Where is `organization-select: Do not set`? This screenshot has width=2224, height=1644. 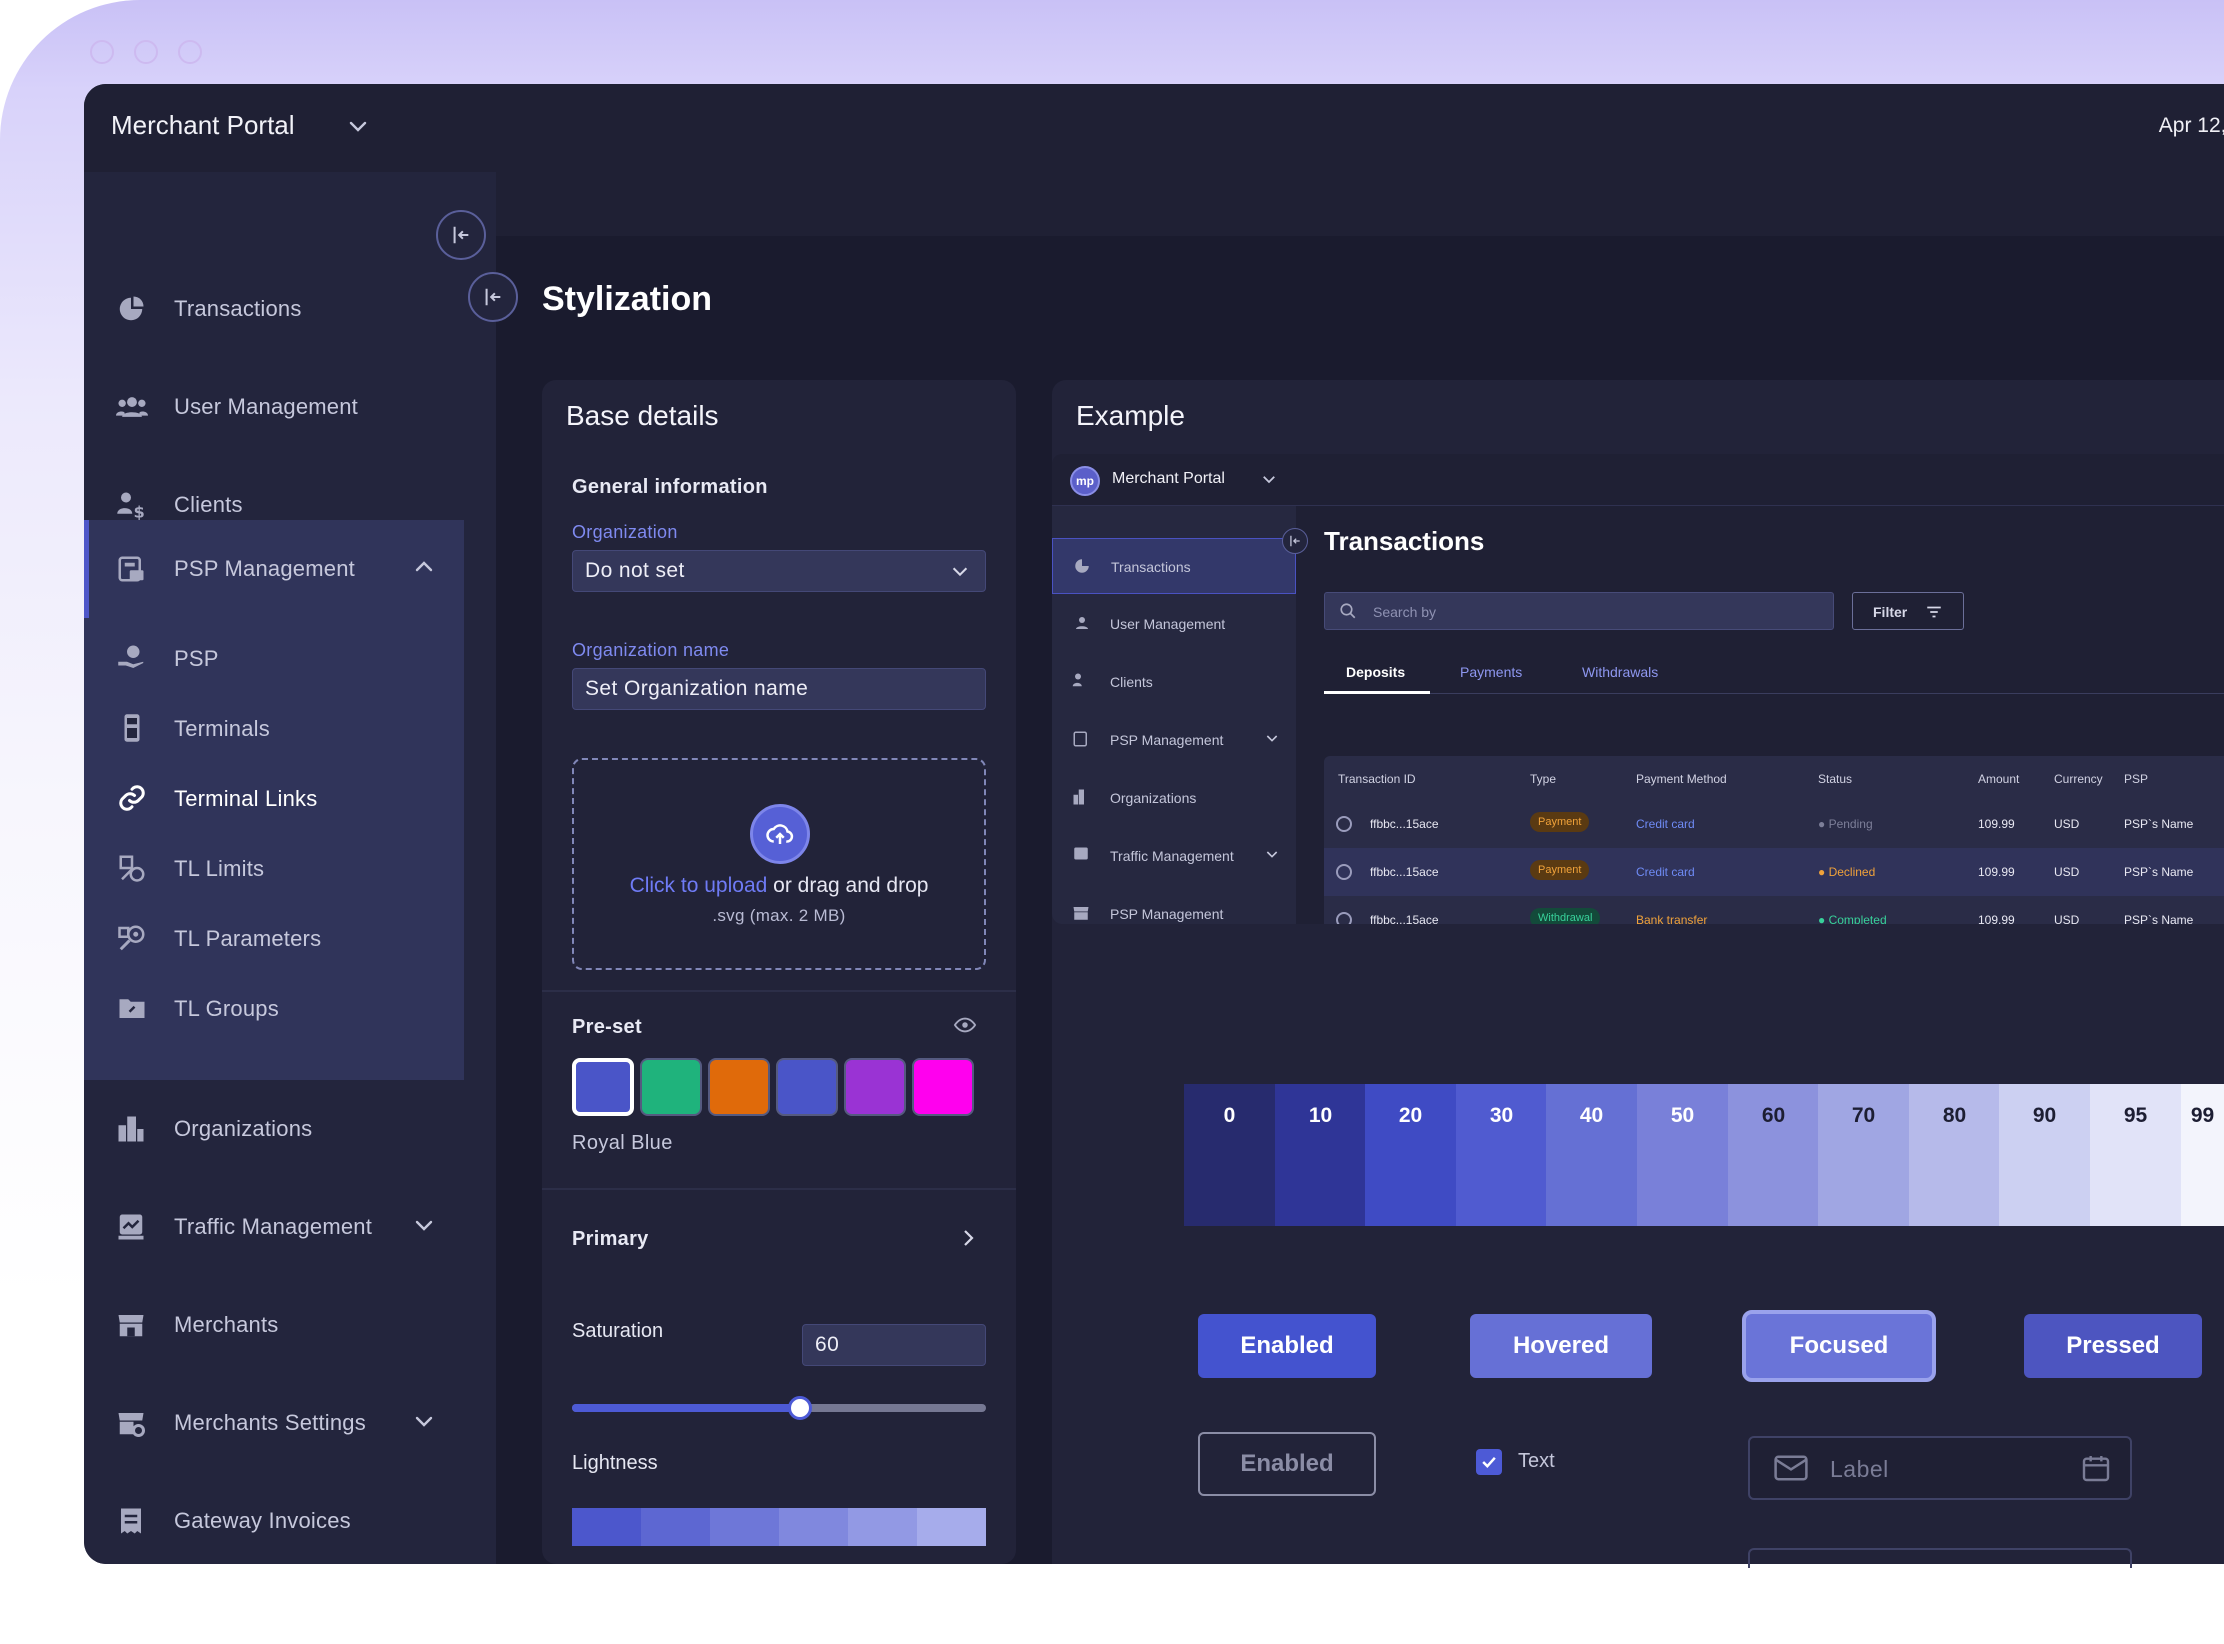
organization-select: Do not set is located at coordinates (779, 571).